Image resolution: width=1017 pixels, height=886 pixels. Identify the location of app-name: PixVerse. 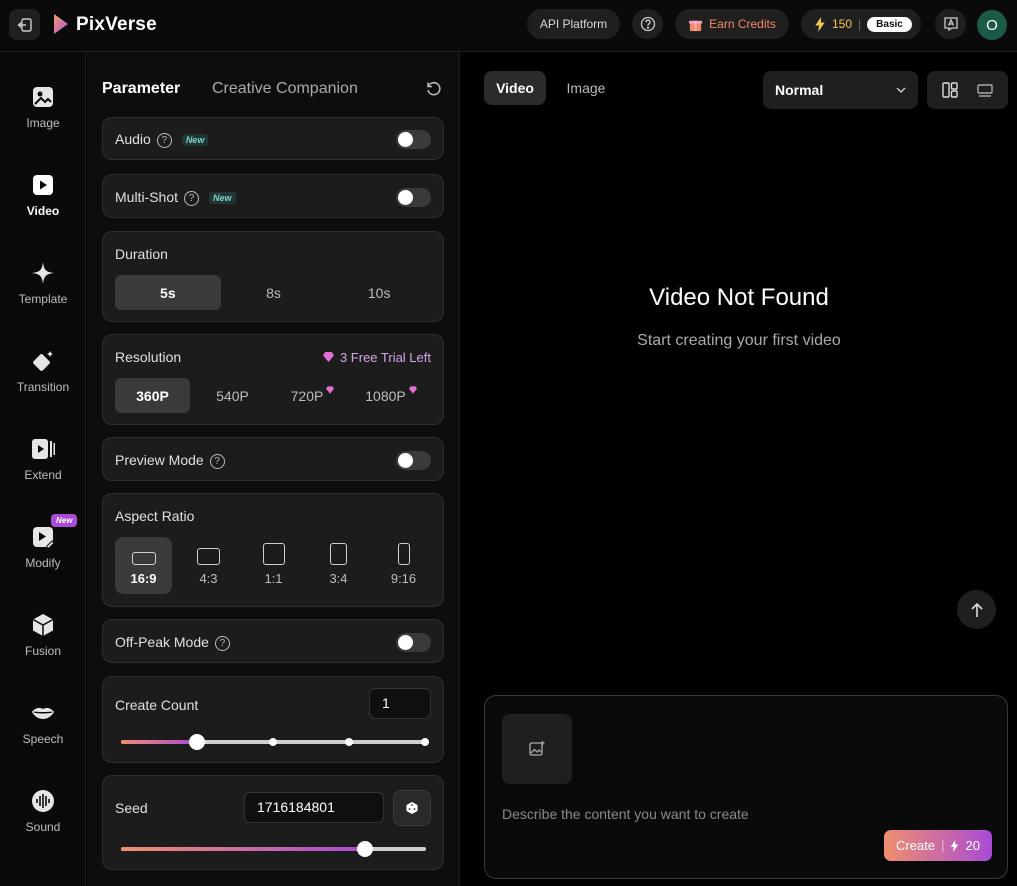
(116, 24).